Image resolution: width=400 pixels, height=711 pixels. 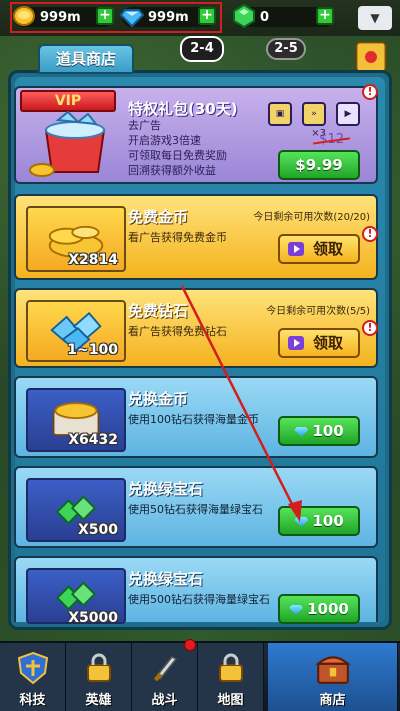 I want to click on nav-label: 科技, so click(x=32, y=700).